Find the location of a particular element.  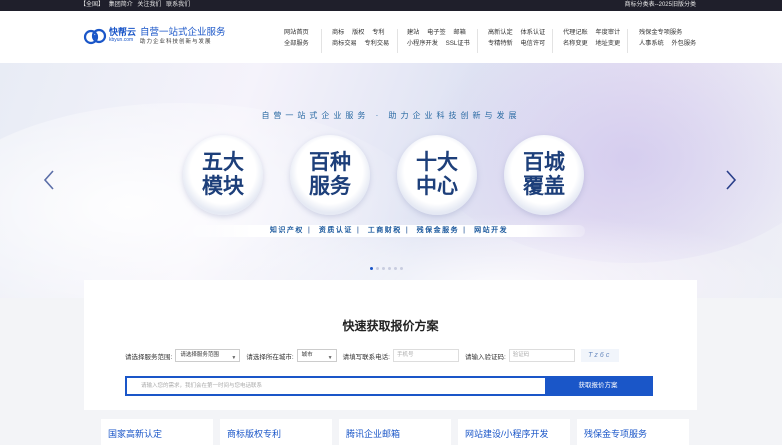

nav-hr-system: 人事系统 is located at coordinates (651, 43).